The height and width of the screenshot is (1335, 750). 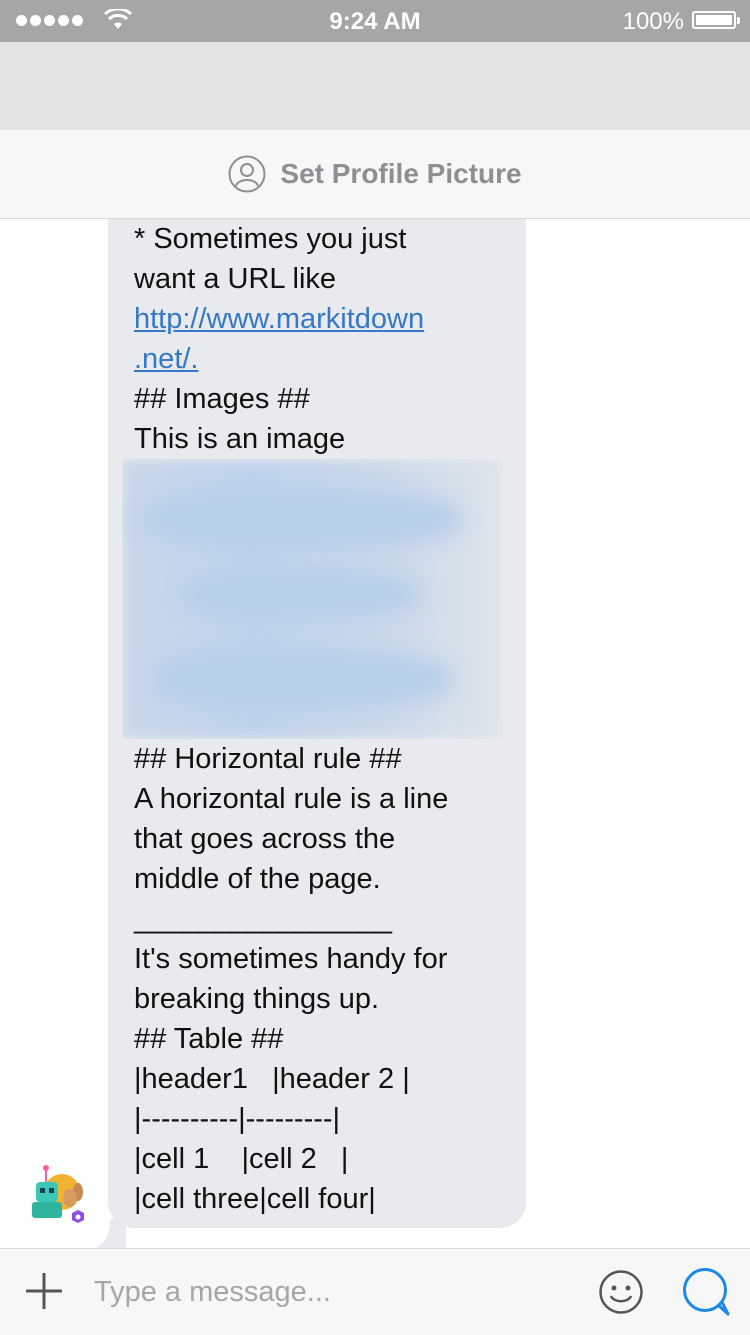 What do you see at coordinates (329, 1292) in the screenshot?
I see `message-input` at bounding box center [329, 1292].